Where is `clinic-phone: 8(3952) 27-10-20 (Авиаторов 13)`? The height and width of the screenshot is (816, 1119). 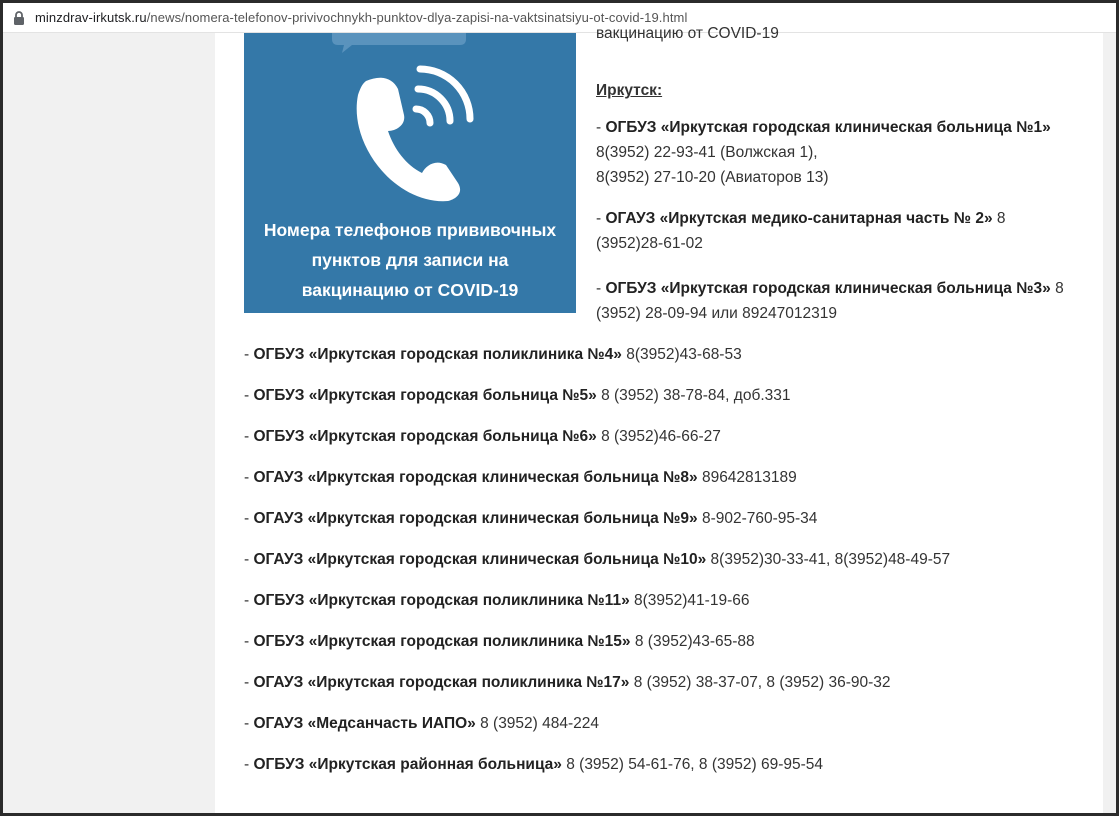
clinic-phone: 8(3952) 27-10-20 (Авиаторов 13) is located at coordinates (712, 177).